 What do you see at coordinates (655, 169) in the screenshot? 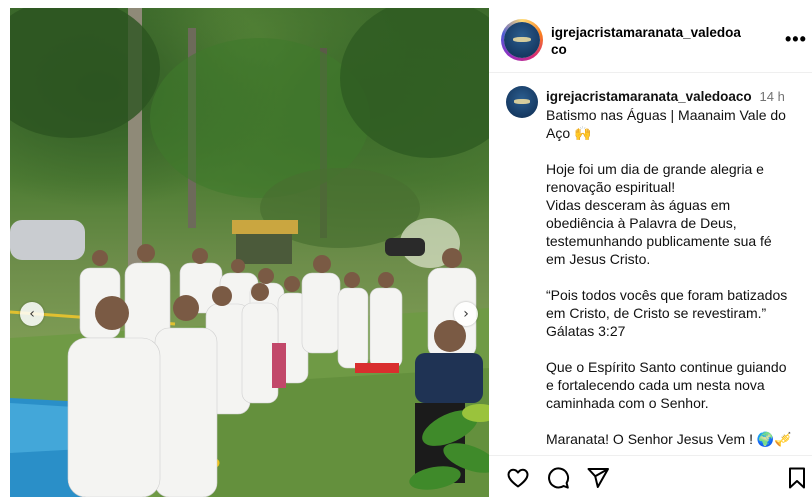
I see `caption-line: Hoje foi um dia de grande alegria e` at bounding box center [655, 169].